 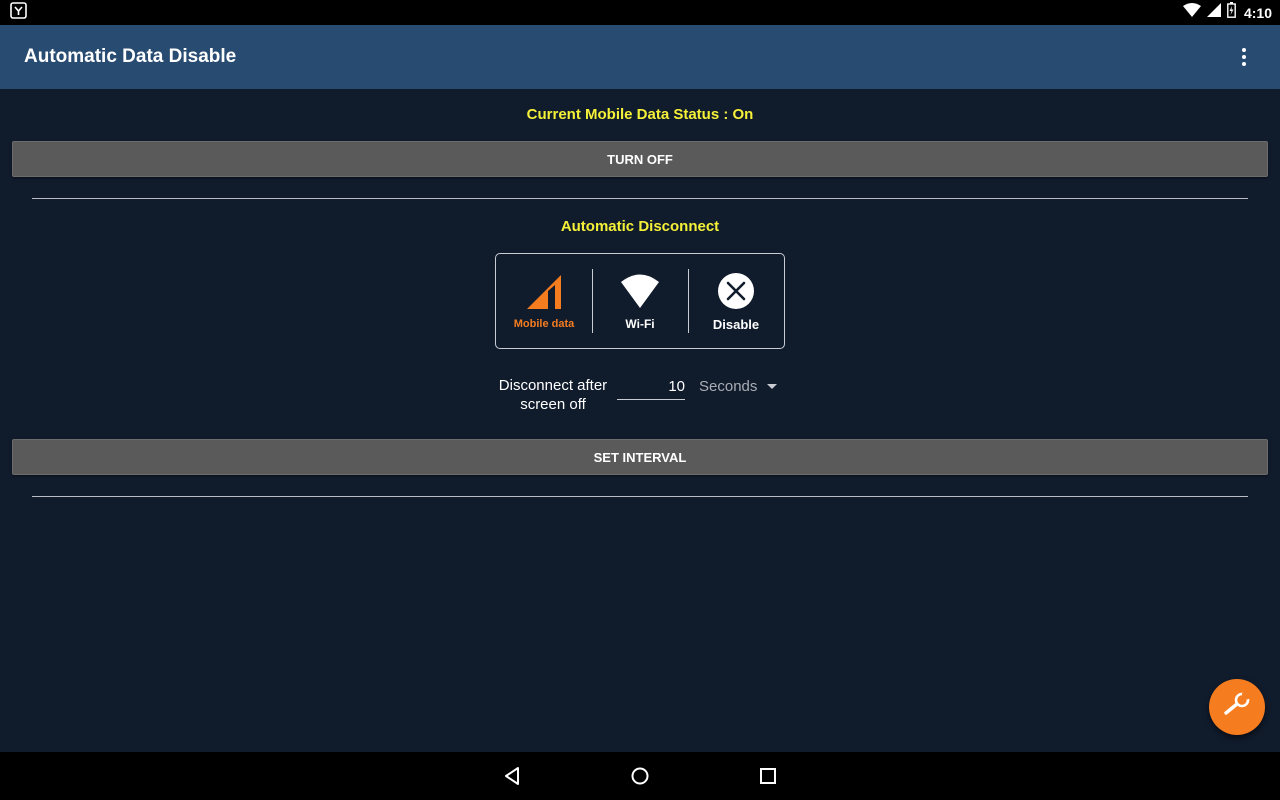 I want to click on mode-disable: Disable, so click(x=736, y=301).